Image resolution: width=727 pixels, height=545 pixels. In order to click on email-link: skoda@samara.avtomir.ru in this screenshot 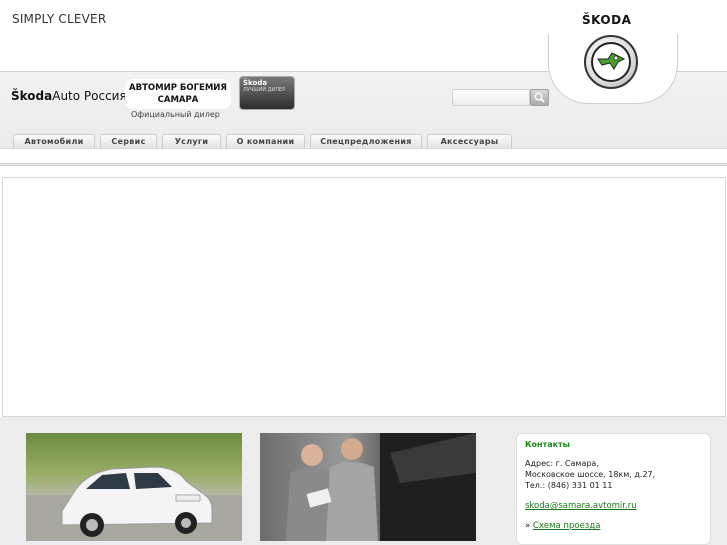, I will do `click(613, 506)`.